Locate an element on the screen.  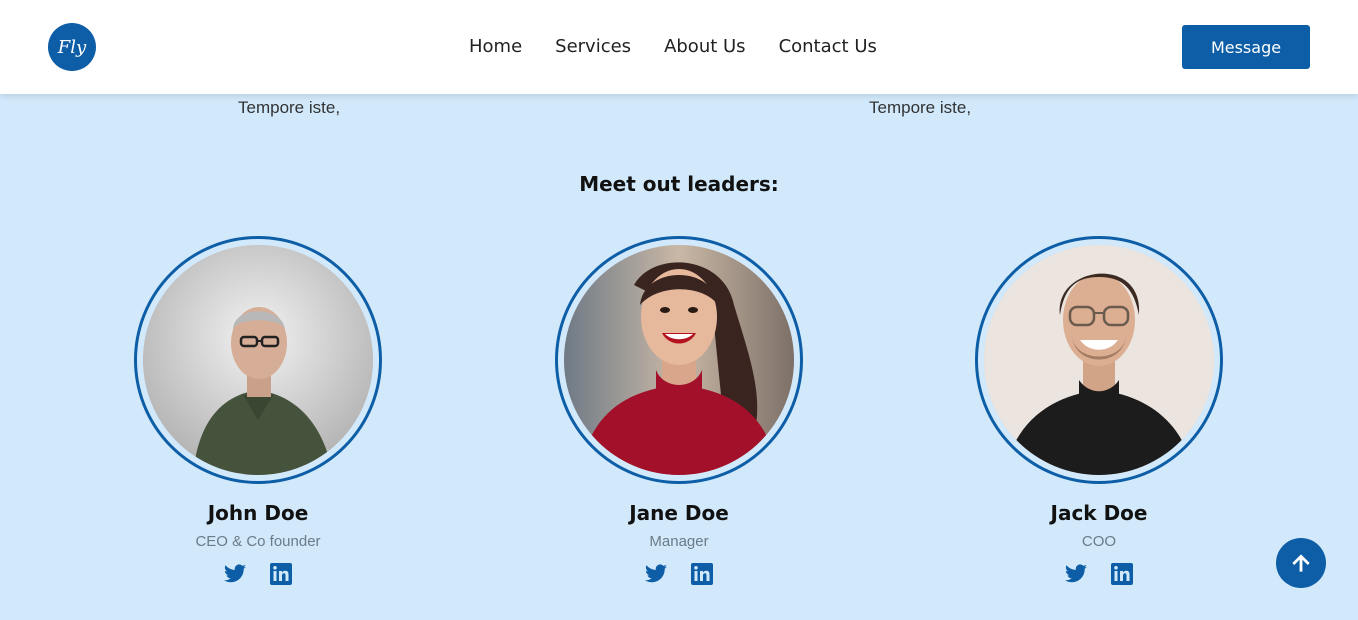
nav-contact-us: Contact Us is located at coordinates (828, 47).